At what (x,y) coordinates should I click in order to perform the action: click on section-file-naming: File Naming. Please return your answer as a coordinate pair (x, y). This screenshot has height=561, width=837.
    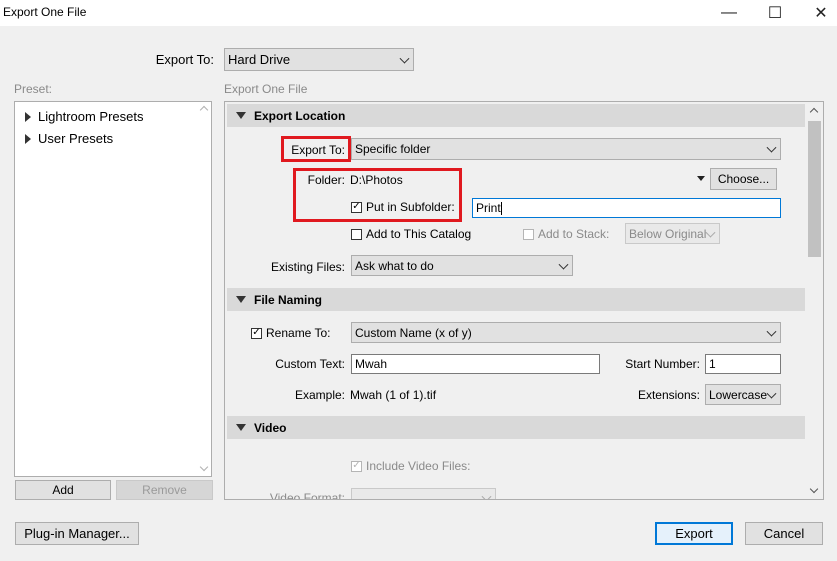
    Looking at the image, I should click on (516, 299).